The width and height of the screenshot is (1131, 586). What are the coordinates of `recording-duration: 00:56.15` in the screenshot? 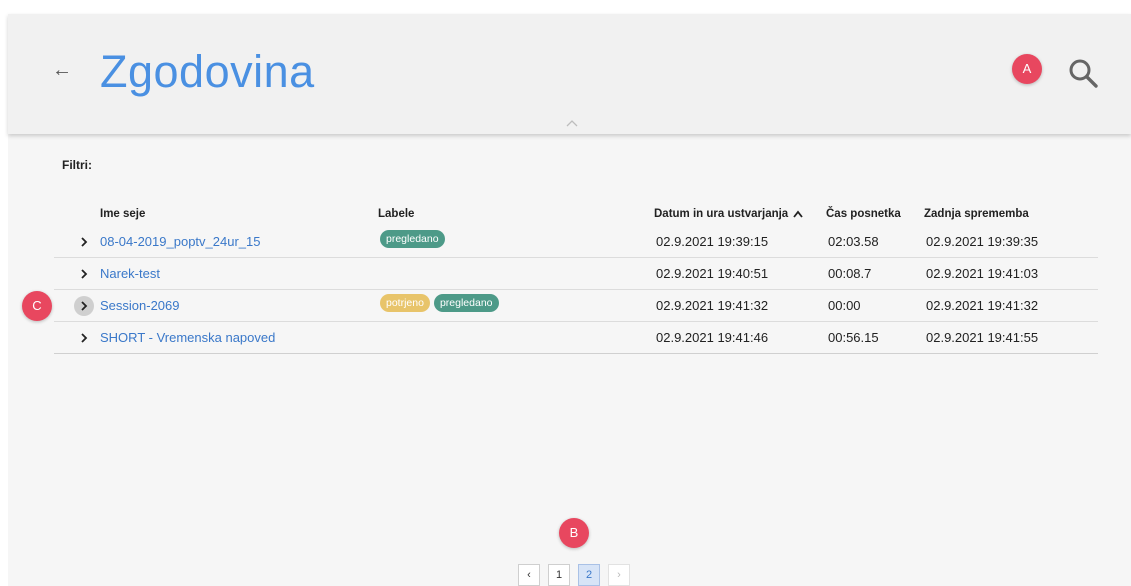 It's located at (853, 337).